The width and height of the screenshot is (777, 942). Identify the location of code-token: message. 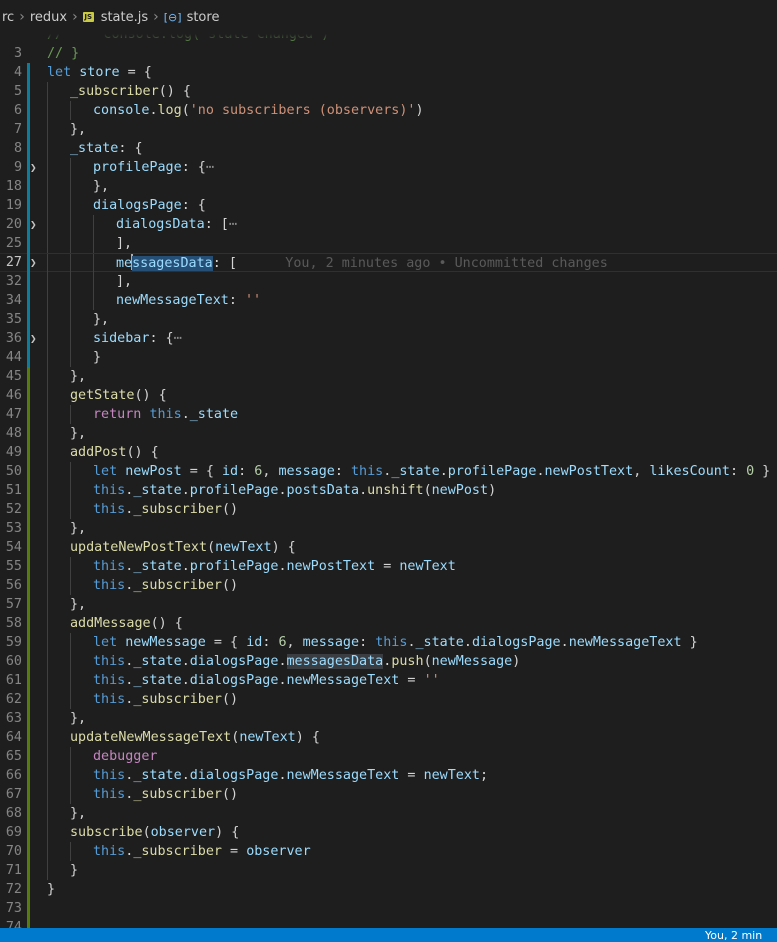
(331, 642).